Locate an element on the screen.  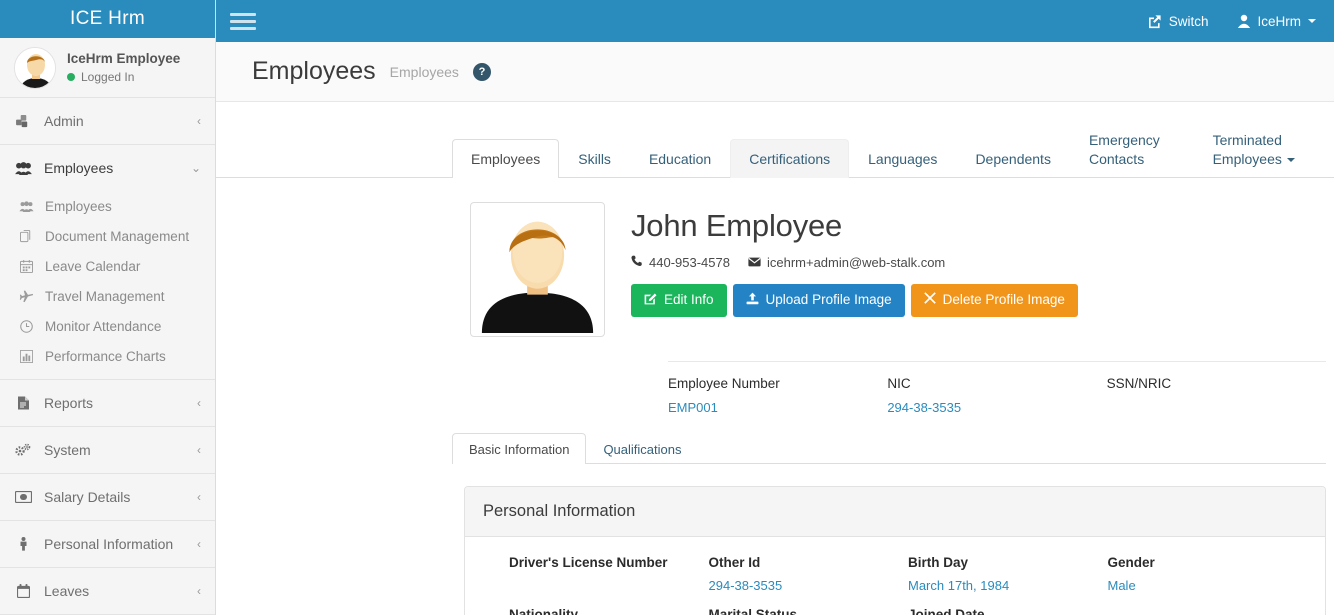
sidebar-subitem-employees: Employees is located at coordinates (107, 206).